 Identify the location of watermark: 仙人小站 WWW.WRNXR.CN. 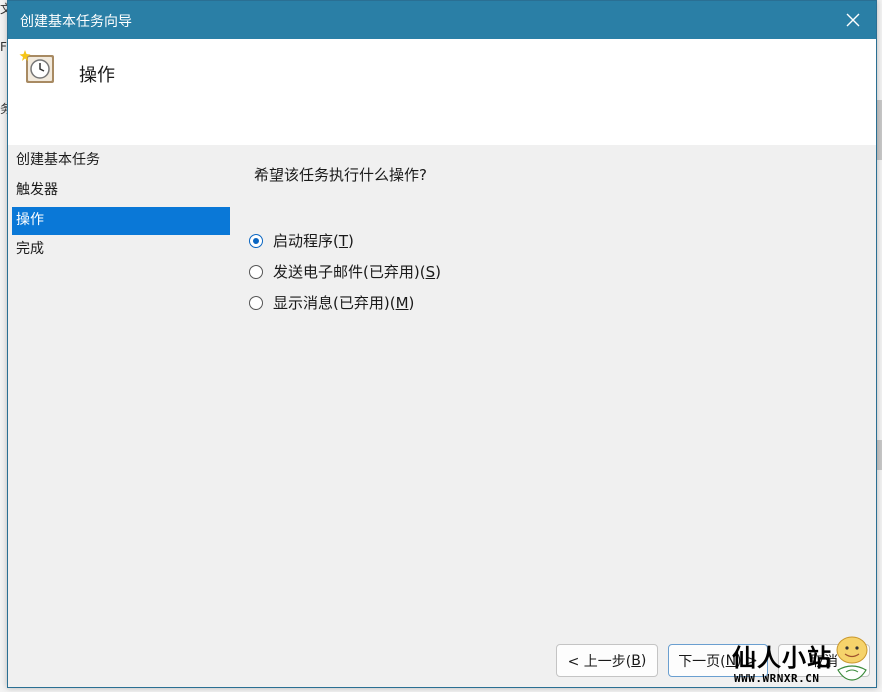
(803, 662).